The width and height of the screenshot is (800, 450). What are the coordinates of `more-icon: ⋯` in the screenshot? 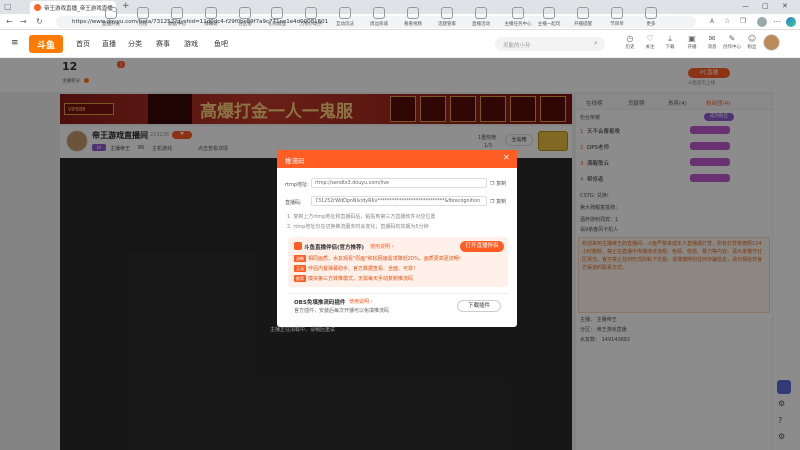 It's located at (777, 21).